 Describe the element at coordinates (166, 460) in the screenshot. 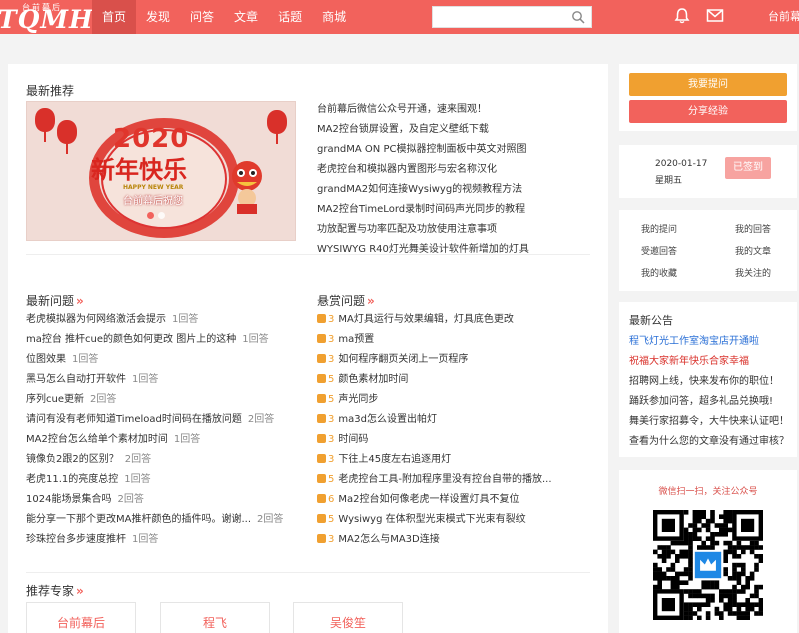

I see `question-item: 镜像负2跟2的区别？ 2回答` at that location.